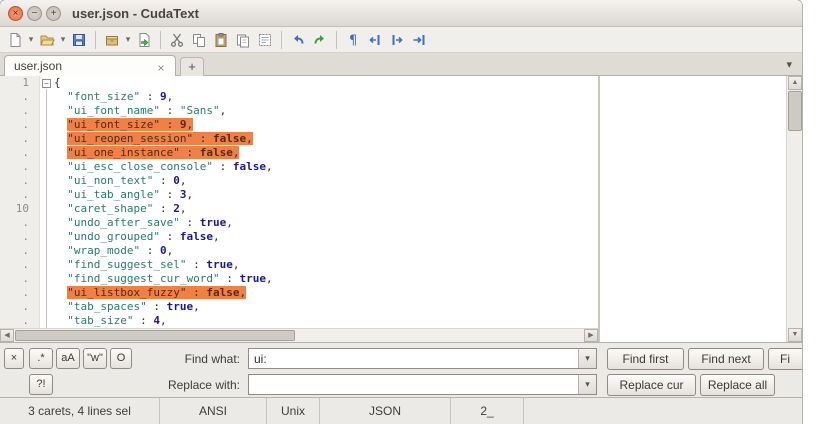  Describe the element at coordinates (177, 40) in the screenshot. I see `cut-icon` at that location.